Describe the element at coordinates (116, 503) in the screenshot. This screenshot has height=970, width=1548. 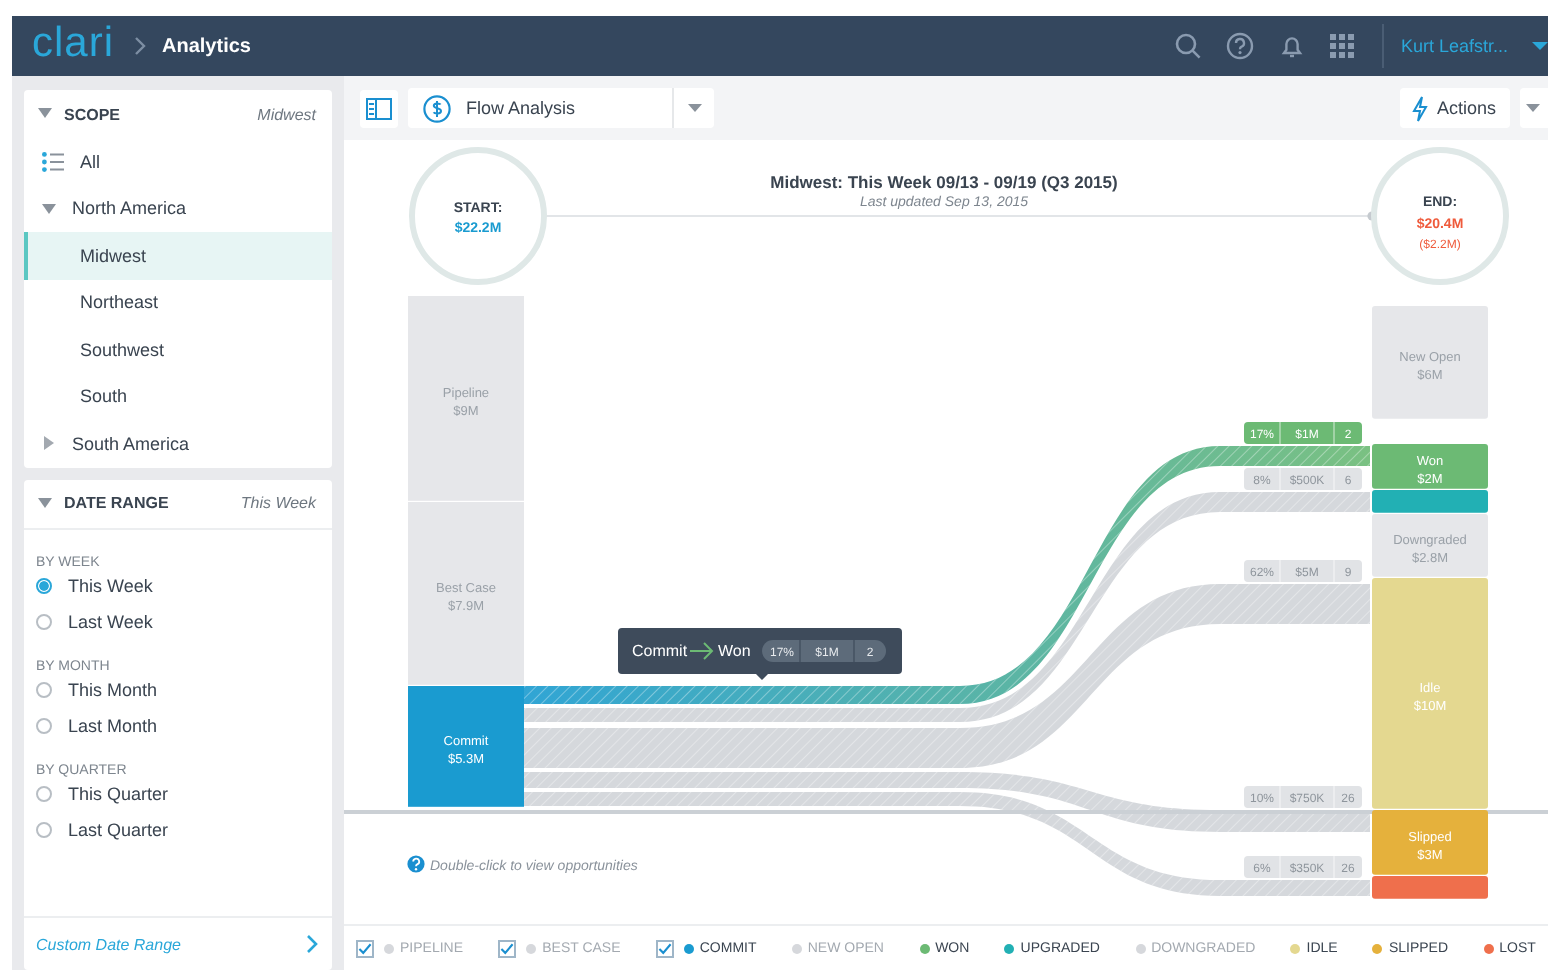
I see `panel-title: DATE RANGE` at that location.